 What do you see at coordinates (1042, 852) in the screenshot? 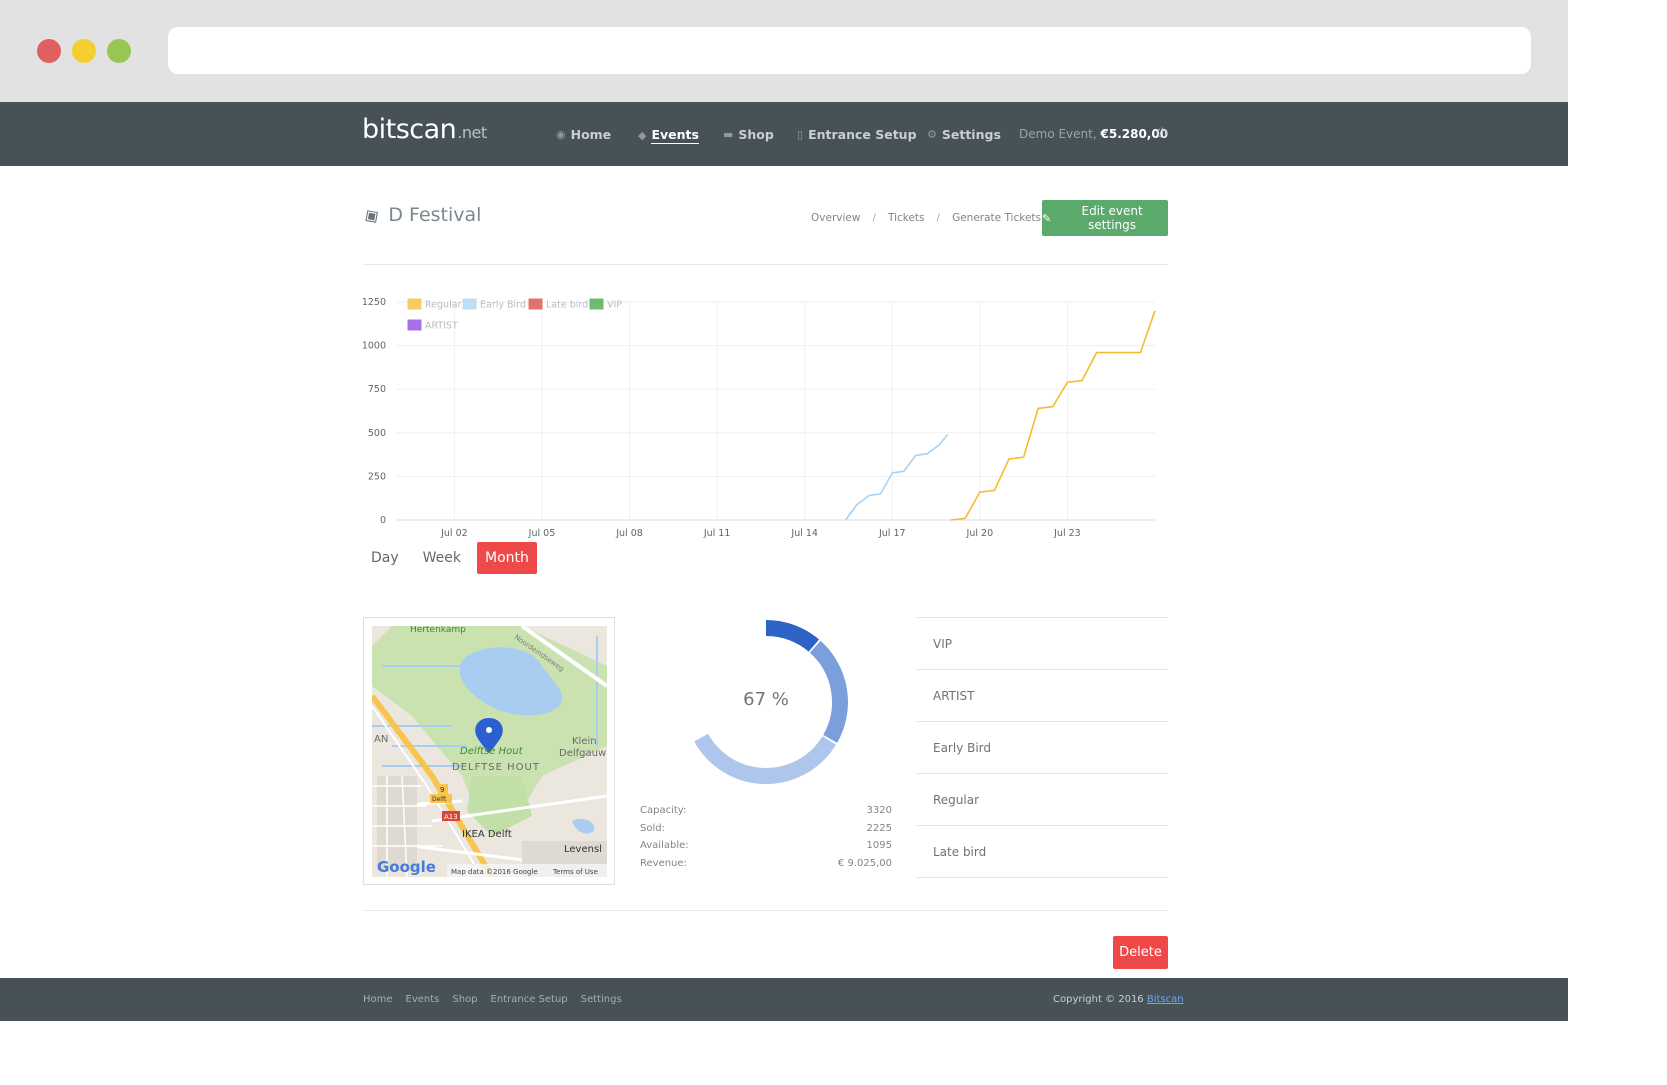
I see `ticket-type-late-bird: Late bird` at bounding box center [1042, 852].